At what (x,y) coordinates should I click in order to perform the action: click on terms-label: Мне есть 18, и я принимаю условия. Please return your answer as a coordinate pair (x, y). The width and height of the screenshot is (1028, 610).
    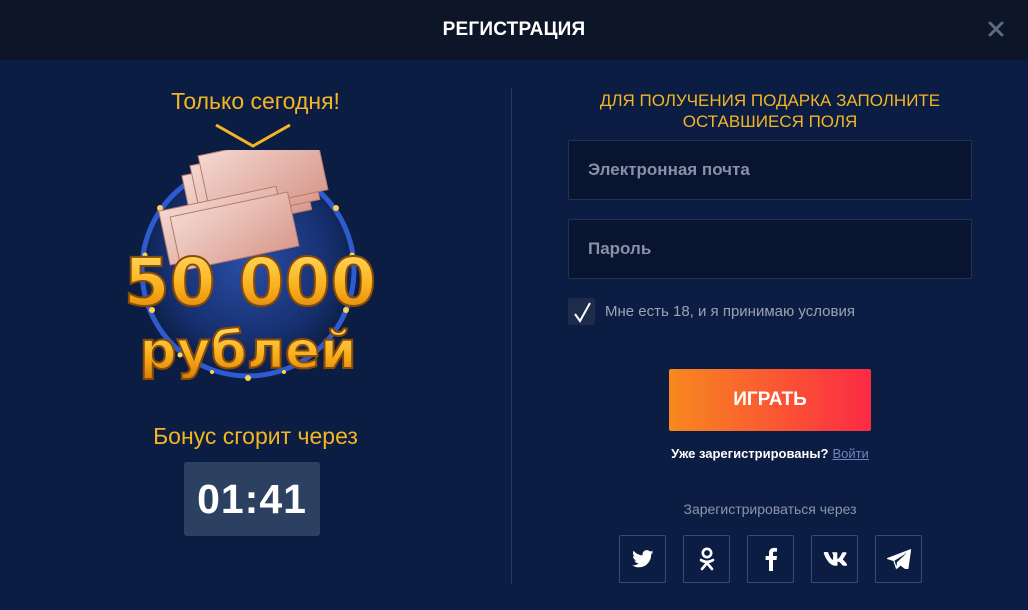
    Looking at the image, I should click on (730, 311).